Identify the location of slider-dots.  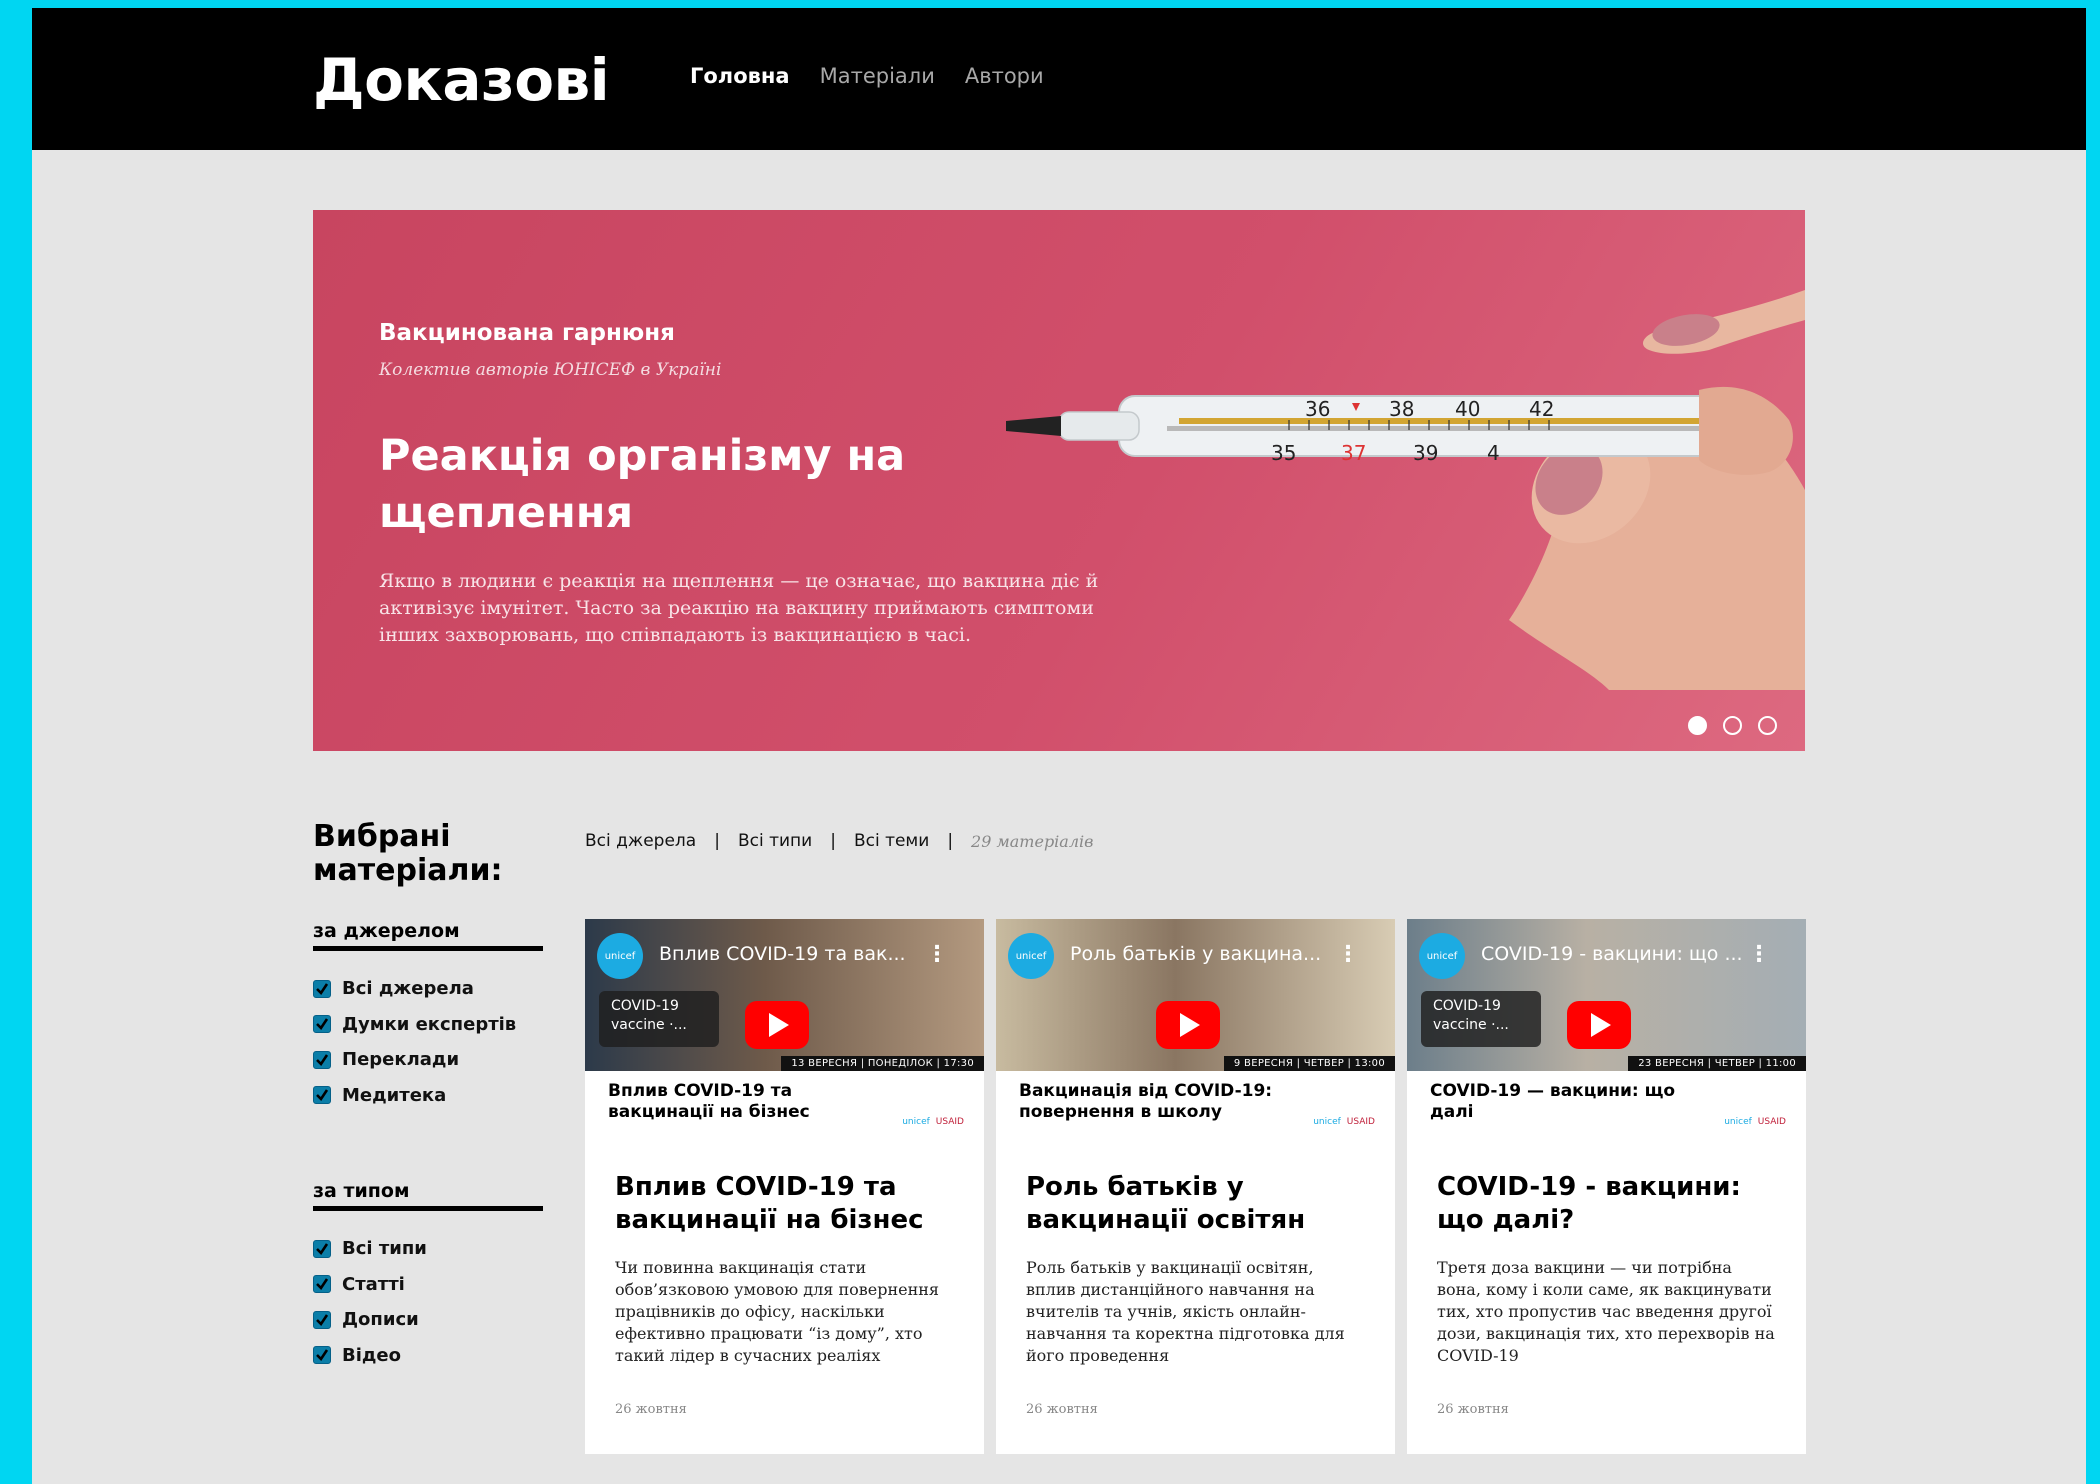
(1732, 725).